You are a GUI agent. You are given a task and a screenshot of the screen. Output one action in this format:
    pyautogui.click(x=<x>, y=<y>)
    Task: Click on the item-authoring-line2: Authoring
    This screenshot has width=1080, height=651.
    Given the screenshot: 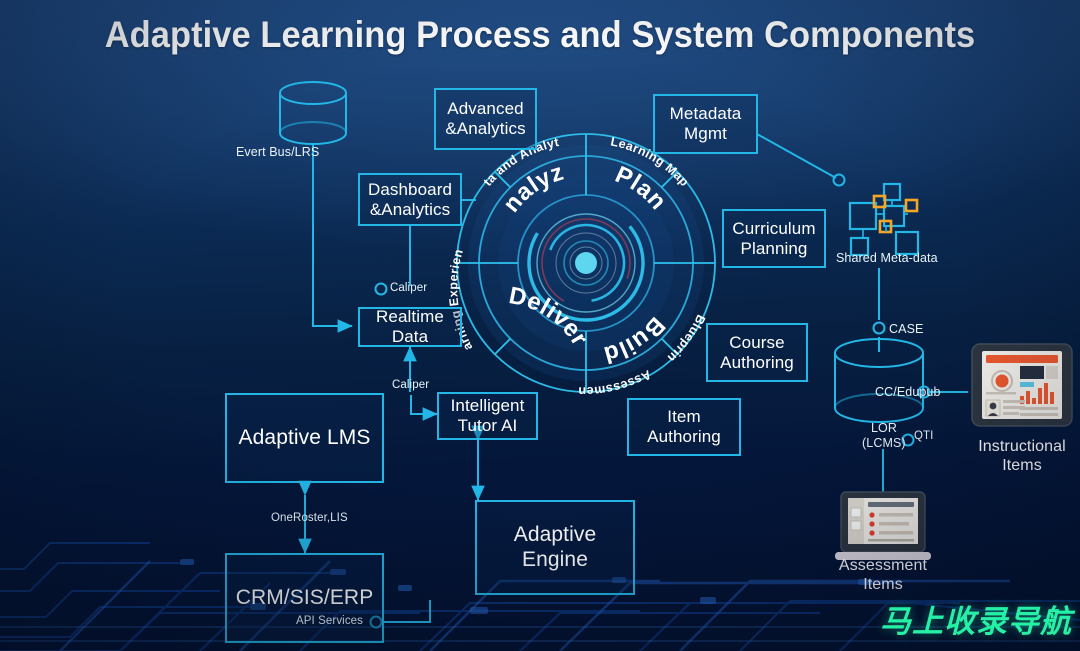 What is the action you would take?
    pyautogui.click(x=684, y=436)
    